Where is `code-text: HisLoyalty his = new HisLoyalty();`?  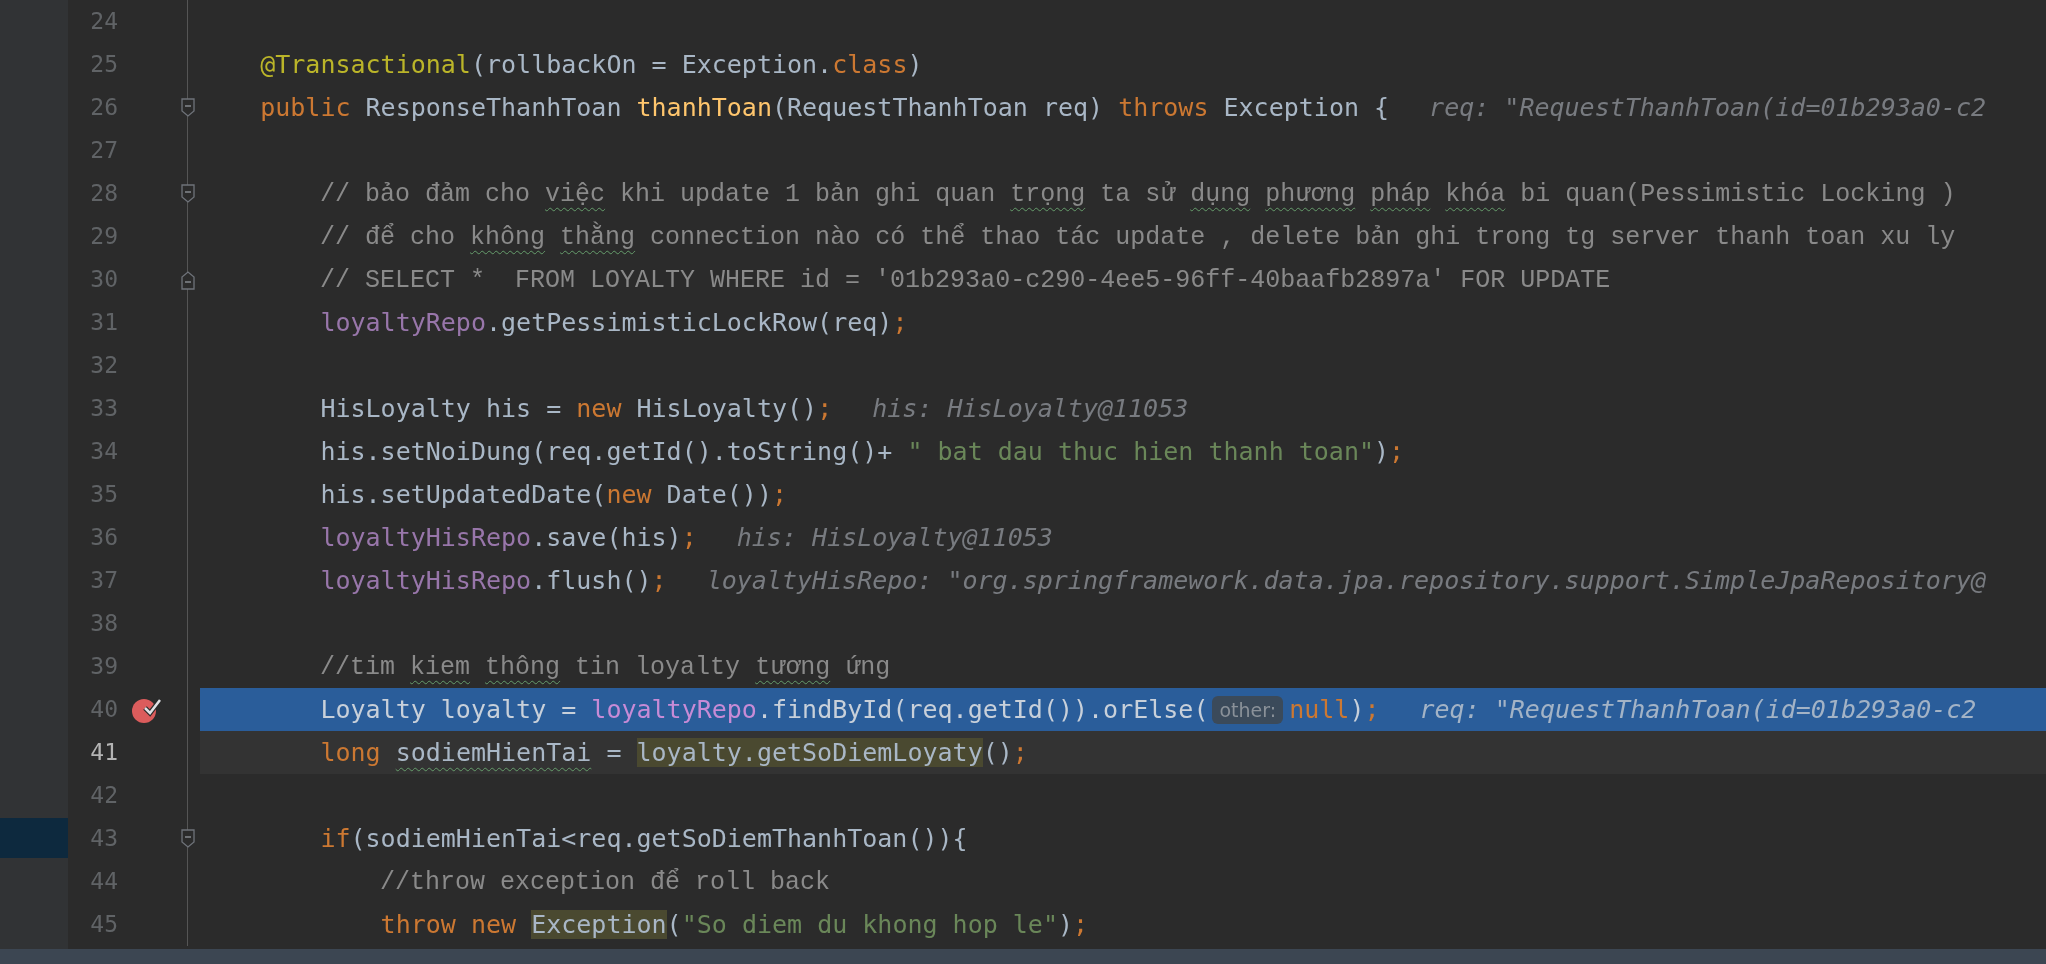
code-text: HisLoyalty his = new HisLoyalty(); is located at coordinates (576, 409).